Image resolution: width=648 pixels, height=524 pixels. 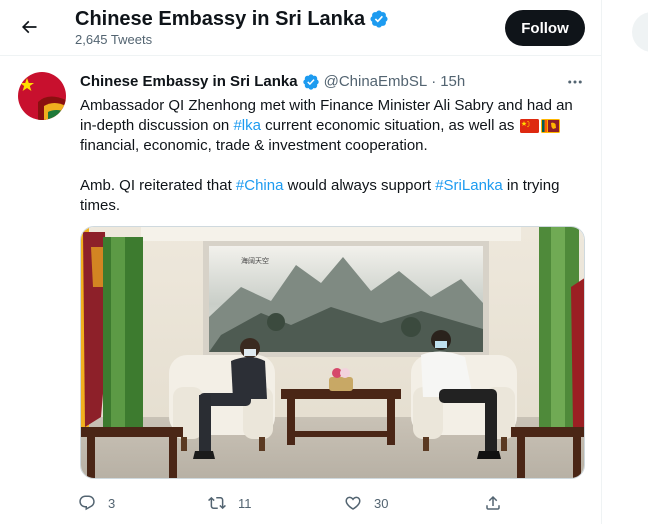 I want to click on reply-count: 3, so click(x=112, y=503).